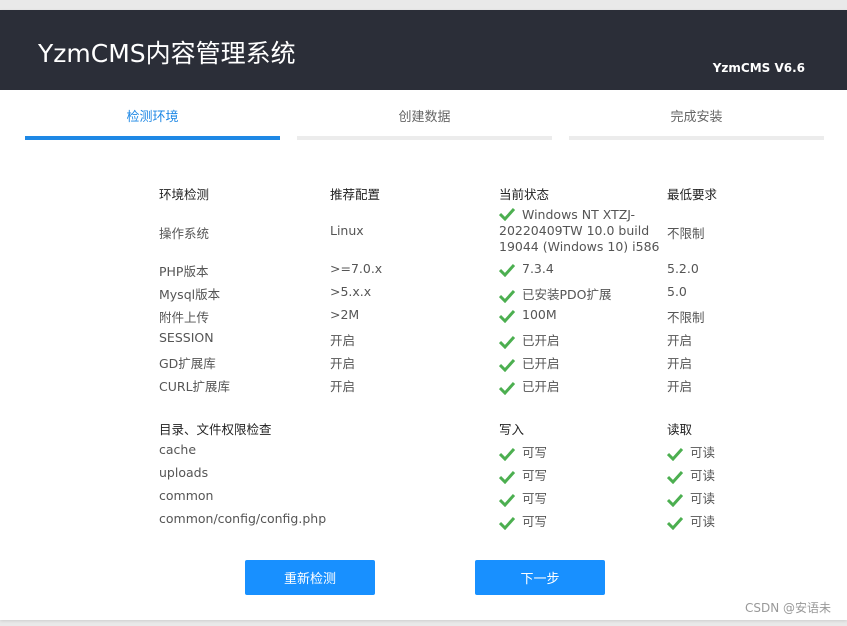 The image size is (847, 626). I want to click on env-name: PHP版本, so click(184, 271).